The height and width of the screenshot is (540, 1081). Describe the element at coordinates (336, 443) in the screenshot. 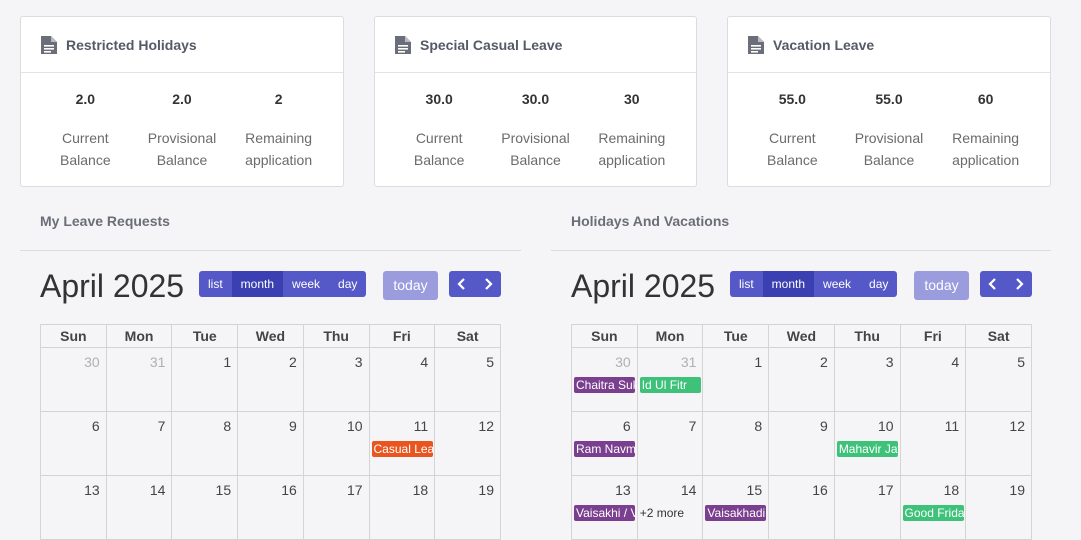

I see `day-cell: 10` at that location.